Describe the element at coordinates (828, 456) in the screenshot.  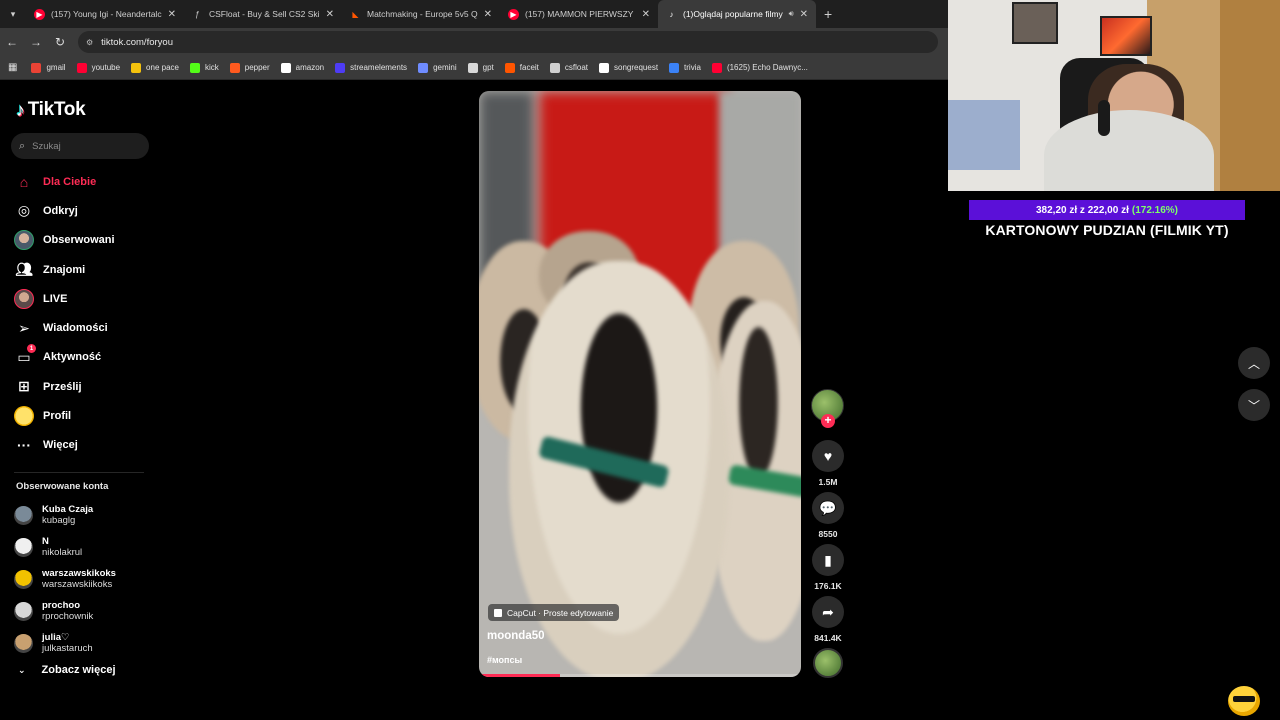
I see `like-button: ♥` at that location.